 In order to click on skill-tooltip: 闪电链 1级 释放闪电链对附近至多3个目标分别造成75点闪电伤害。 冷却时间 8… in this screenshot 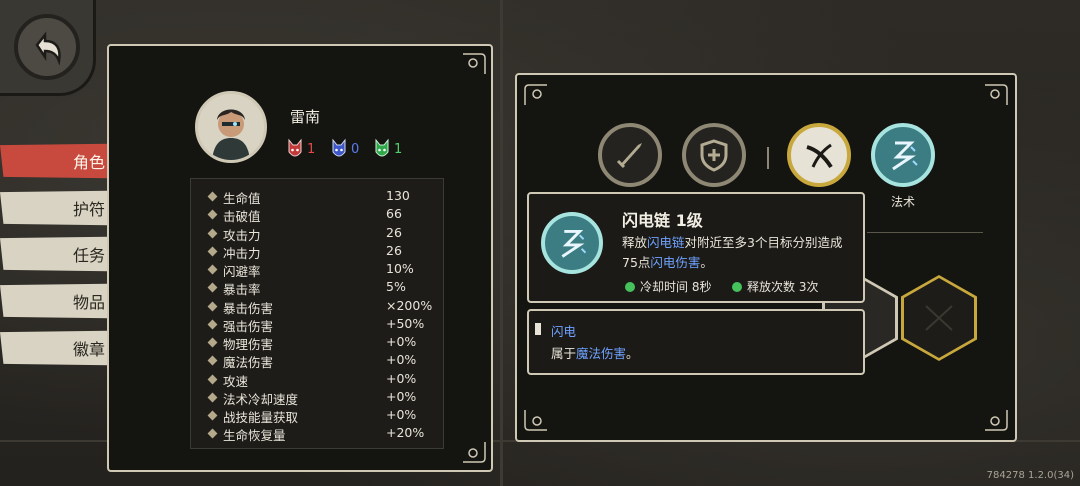, I will do `click(696, 247)`.